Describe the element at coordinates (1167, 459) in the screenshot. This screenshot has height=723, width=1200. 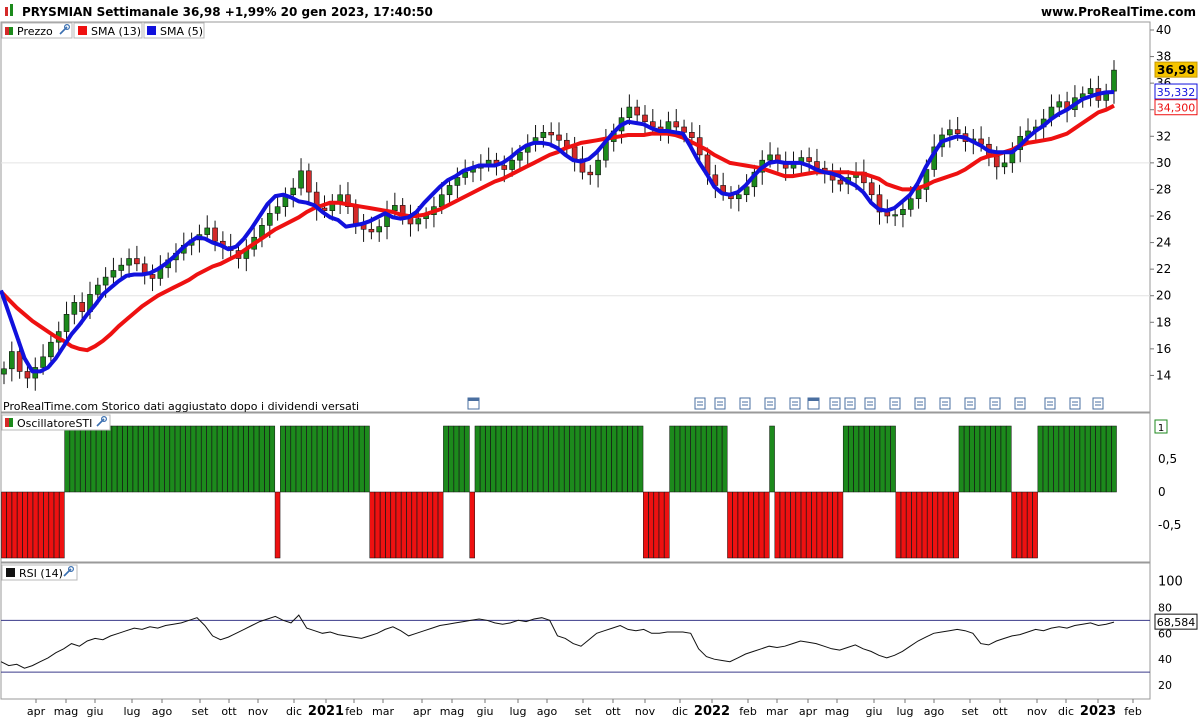
I see `oscillator-tick-label: 0,5` at that location.